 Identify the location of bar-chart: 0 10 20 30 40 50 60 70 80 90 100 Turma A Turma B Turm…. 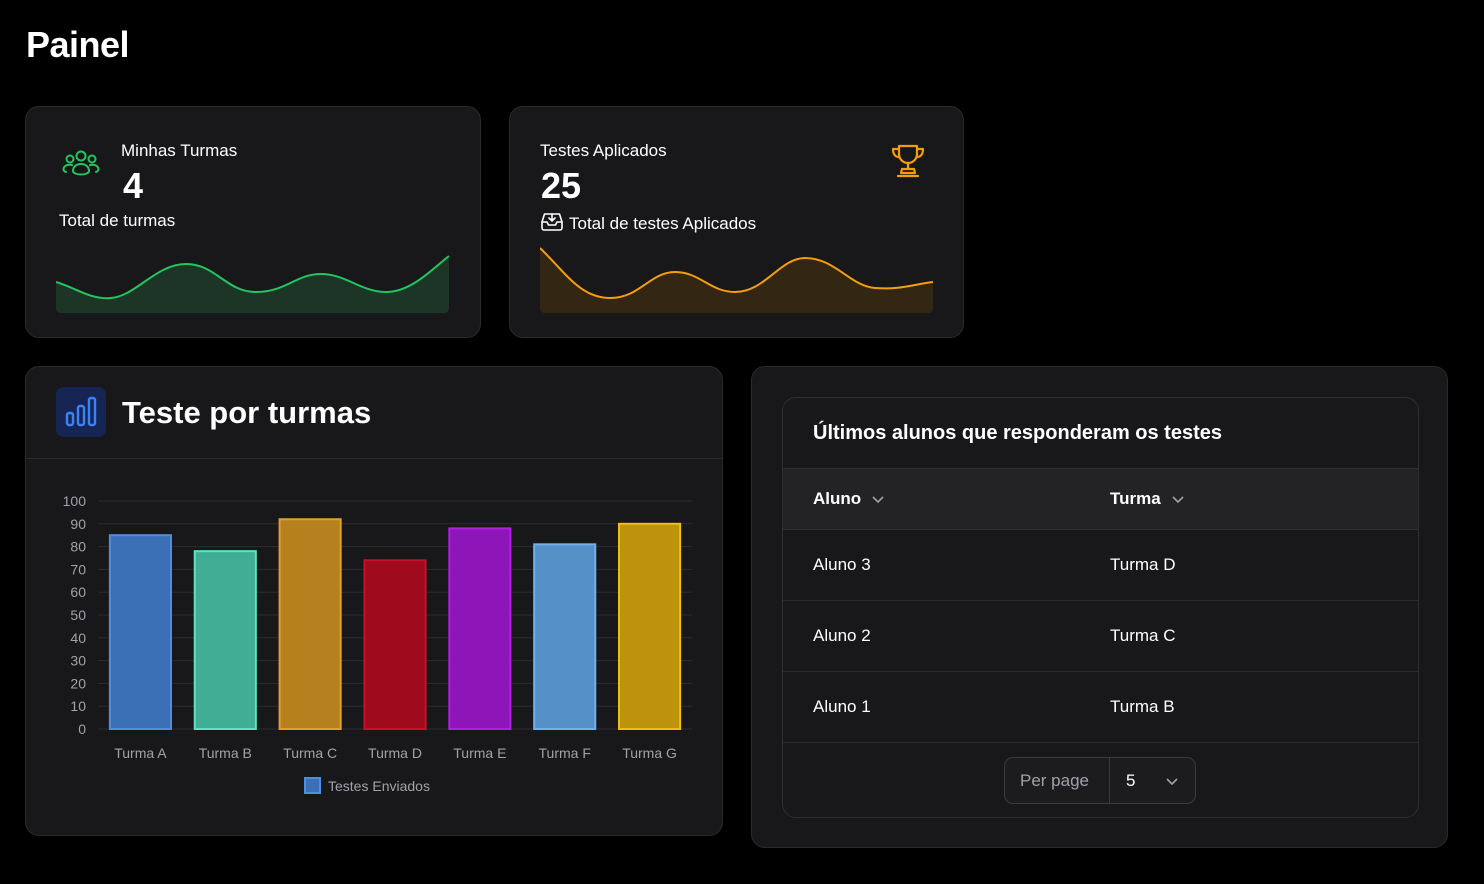
(377, 643).